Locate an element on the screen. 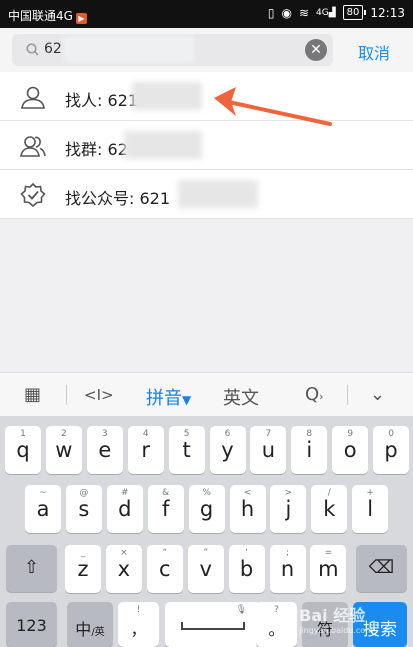 The image size is (413, 647). key-char: s is located at coordinates (84, 509).